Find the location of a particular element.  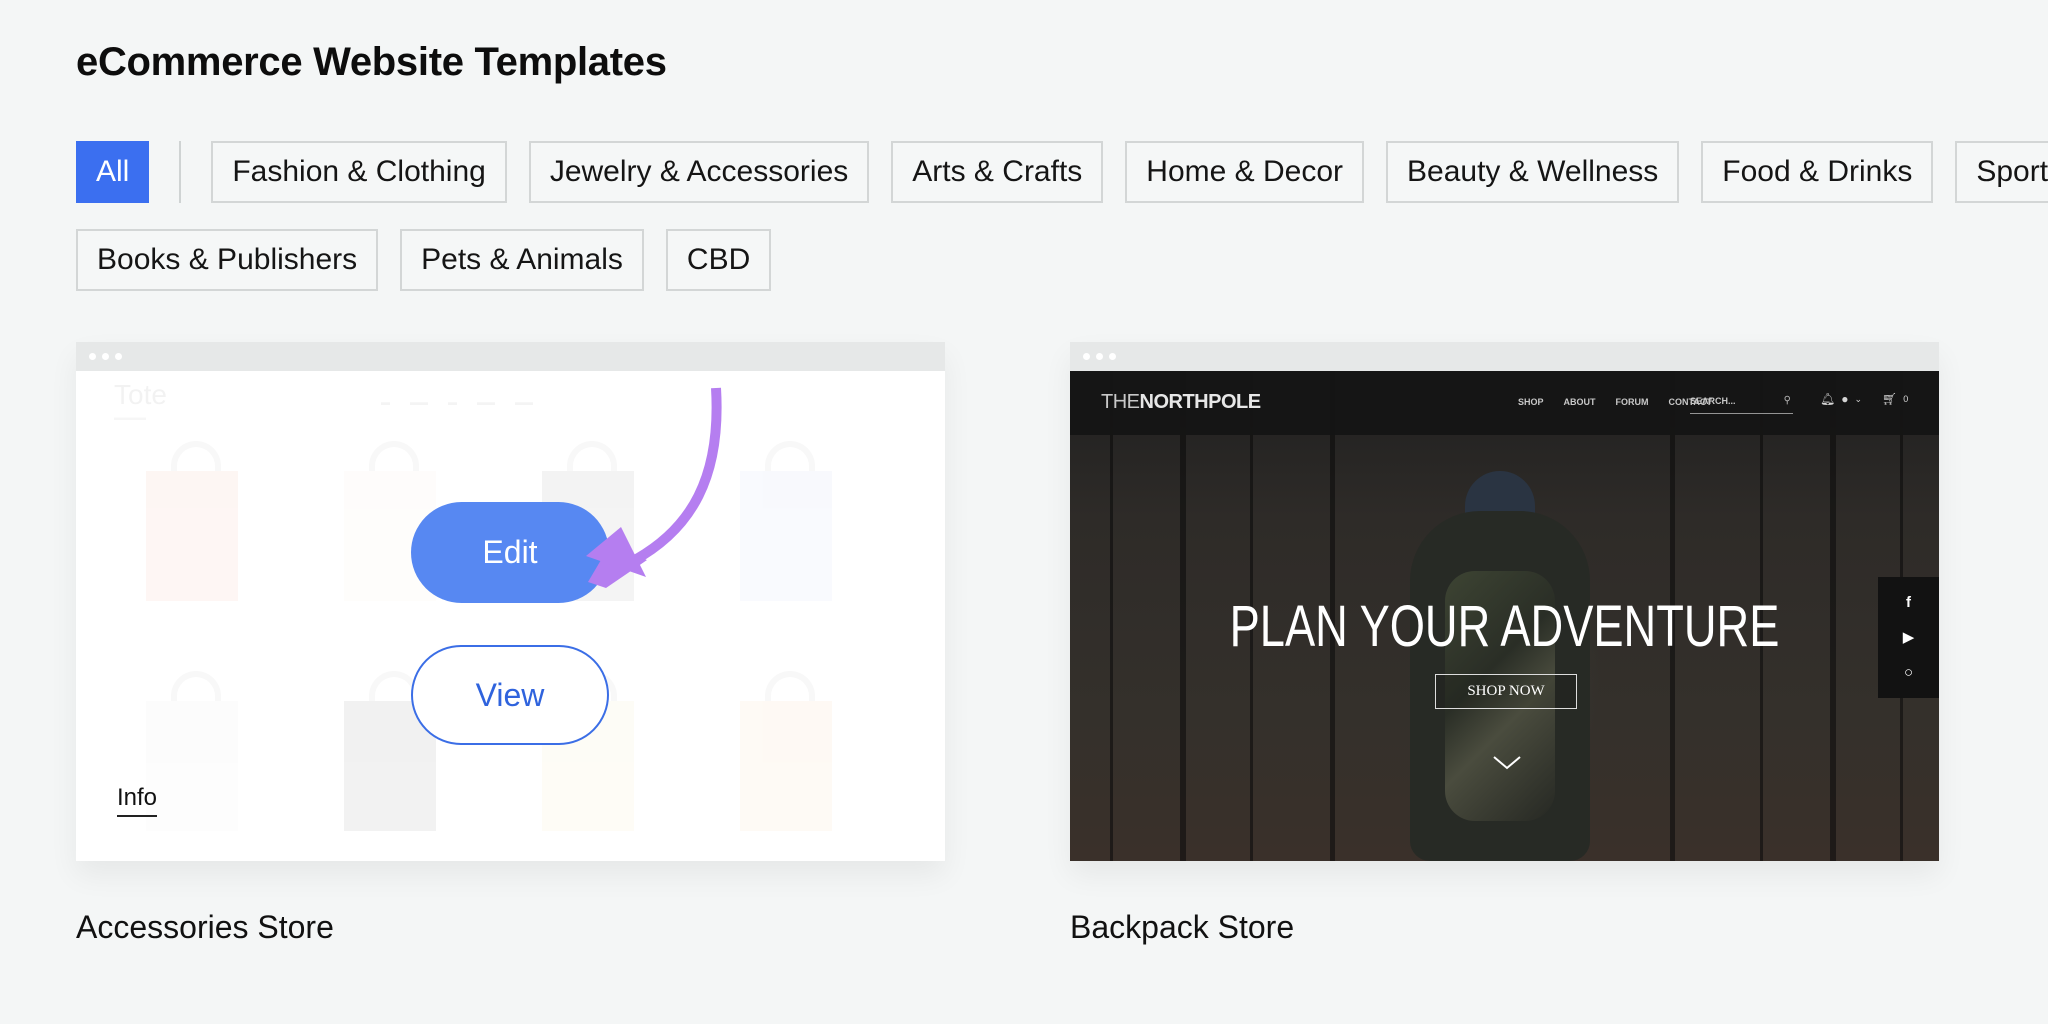

nav-about: ABOUT is located at coordinates (1580, 402).